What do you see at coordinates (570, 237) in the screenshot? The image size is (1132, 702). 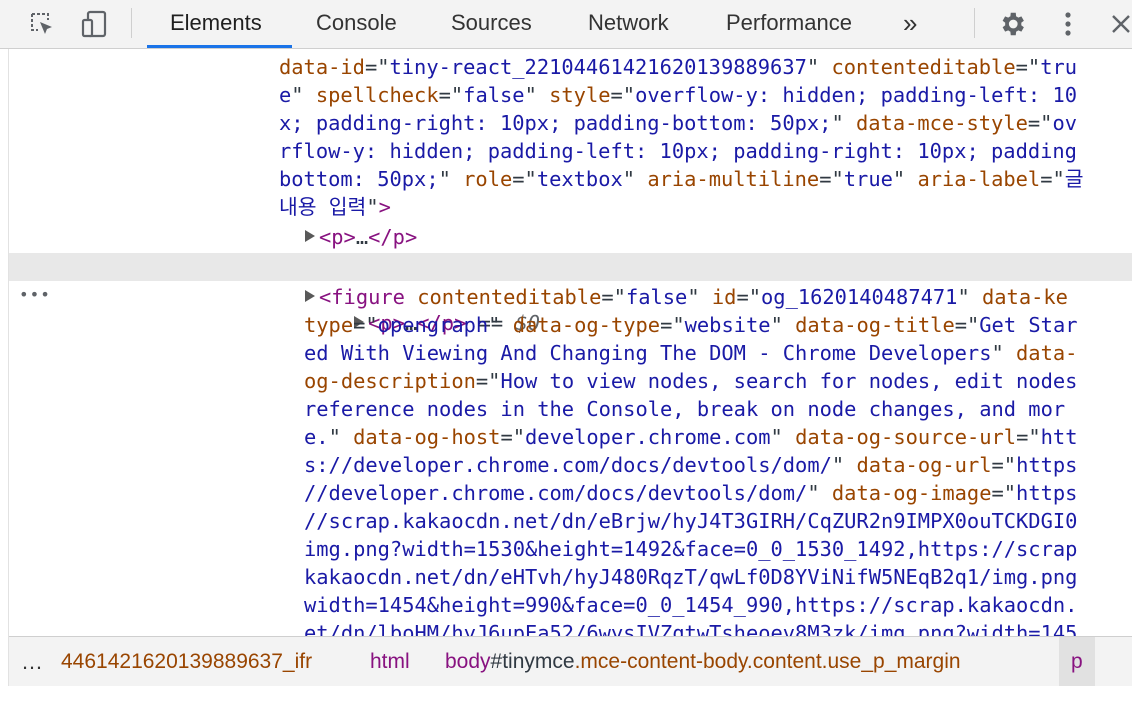 I see `dom-node-p-collapsed: <p>…</p>` at bounding box center [570, 237].